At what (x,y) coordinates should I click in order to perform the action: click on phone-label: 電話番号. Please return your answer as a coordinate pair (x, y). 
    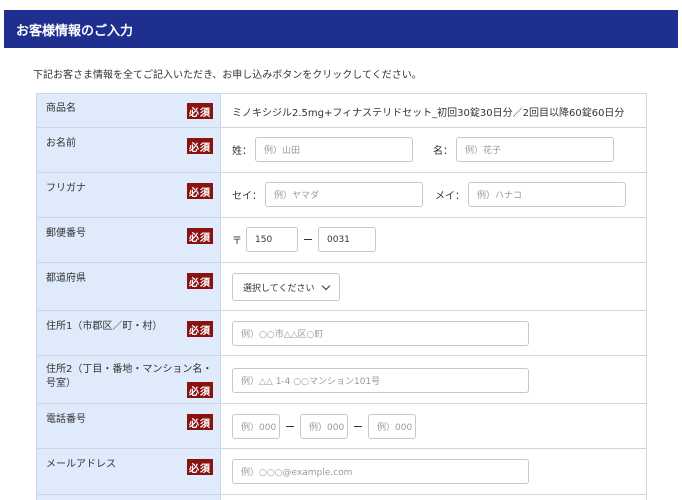
    Looking at the image, I should click on (66, 419).